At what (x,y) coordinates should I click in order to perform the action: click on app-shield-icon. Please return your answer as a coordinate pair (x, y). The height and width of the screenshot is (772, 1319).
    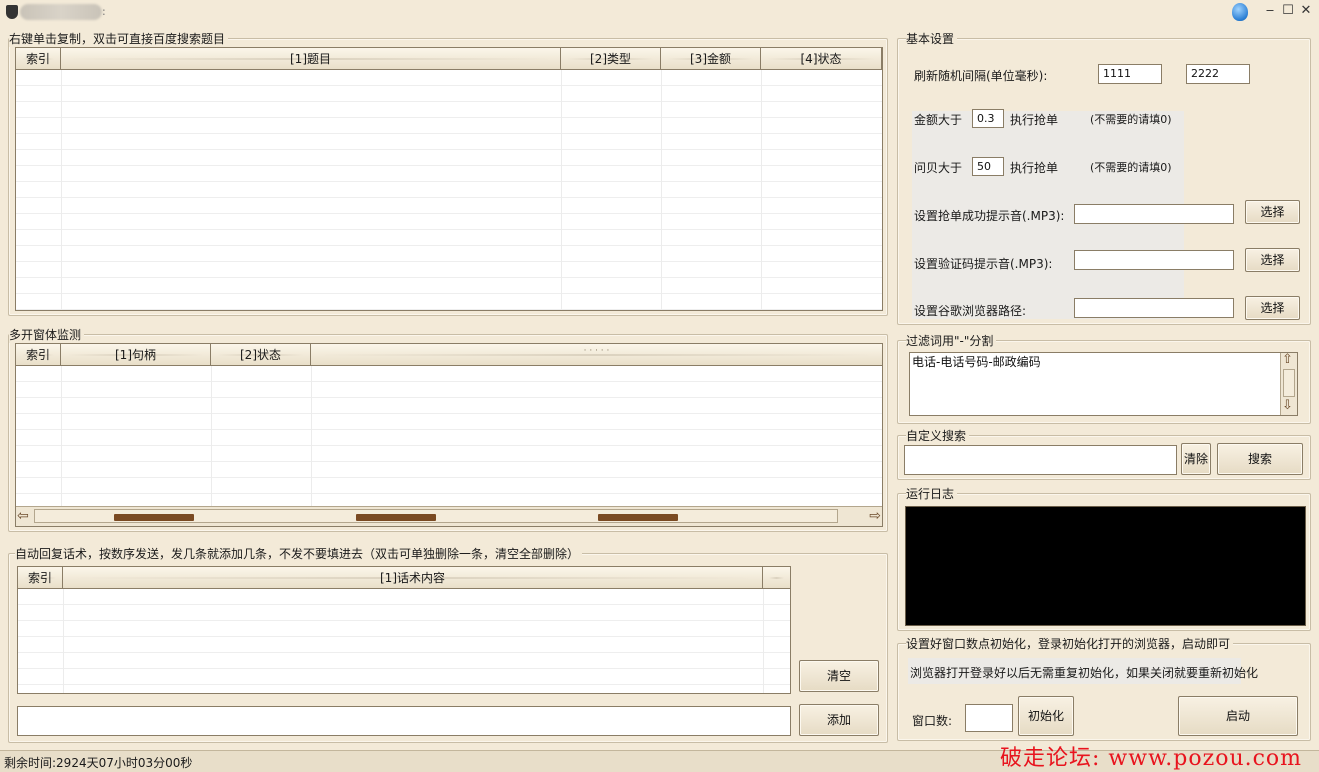
    Looking at the image, I should click on (12, 12).